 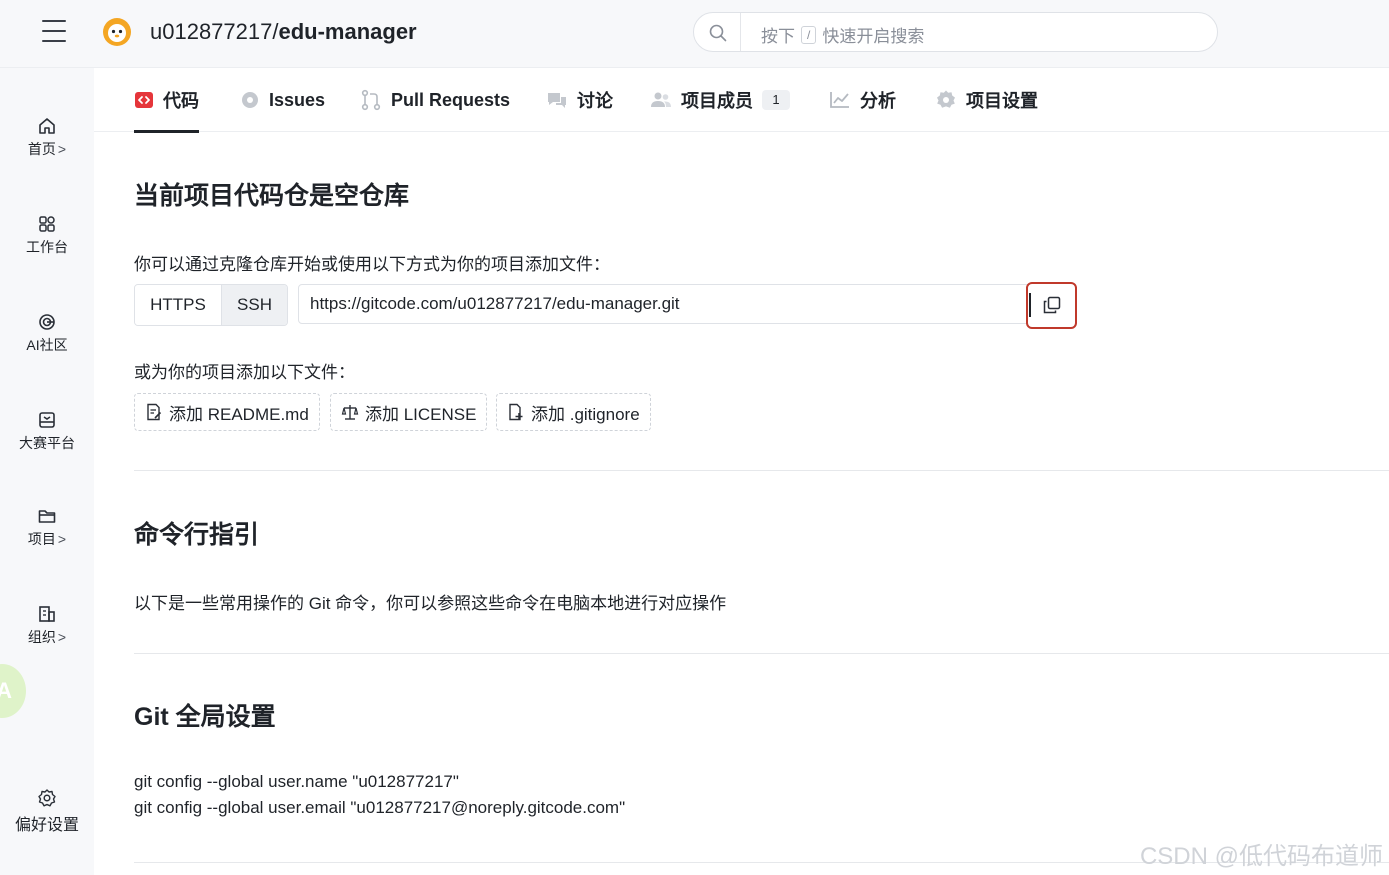 I want to click on tab-label: 分析, so click(x=878, y=101).